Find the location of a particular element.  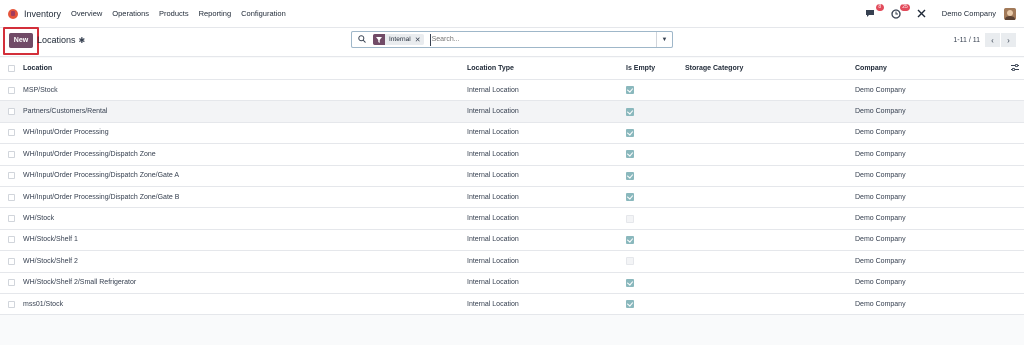

gear-icon: ✱ is located at coordinates (82, 40).